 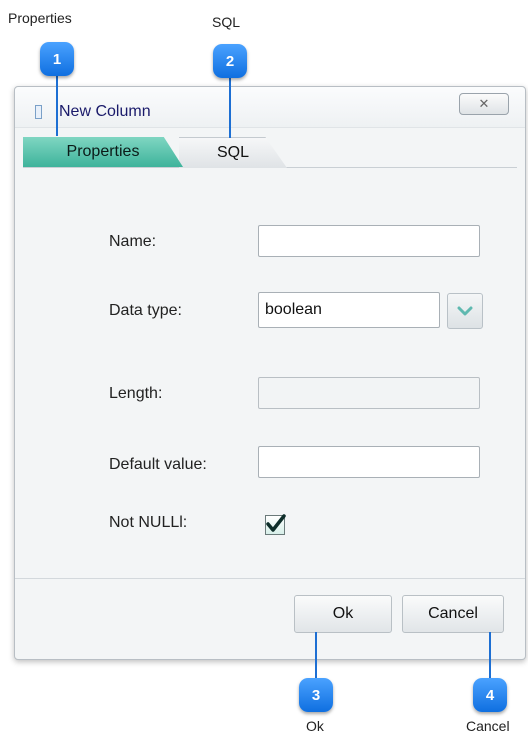 I want to click on window-icon, so click(x=38, y=112).